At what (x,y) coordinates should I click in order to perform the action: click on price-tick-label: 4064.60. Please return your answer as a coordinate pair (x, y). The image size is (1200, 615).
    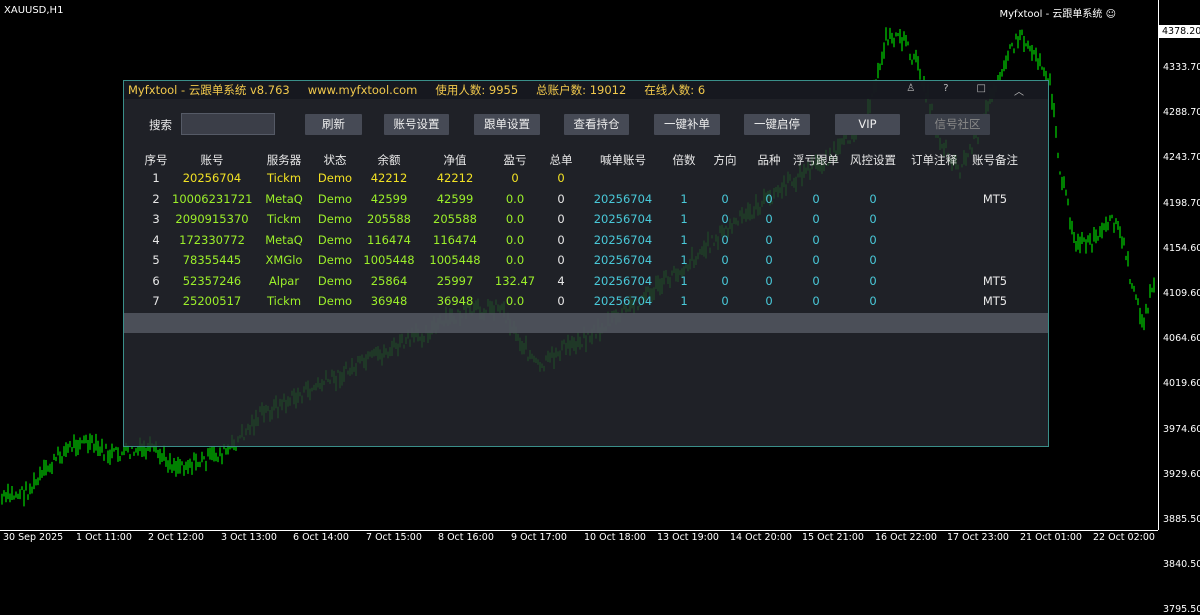
    Looking at the image, I should click on (1181, 339).